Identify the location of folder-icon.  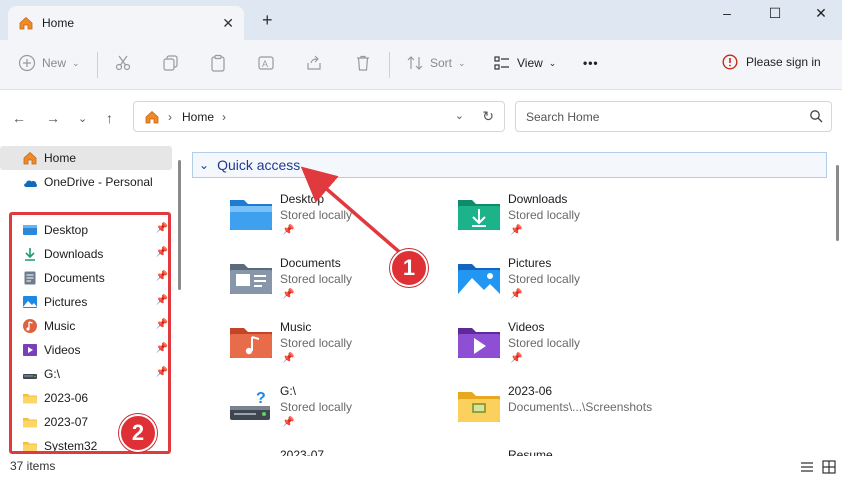
(479, 407).